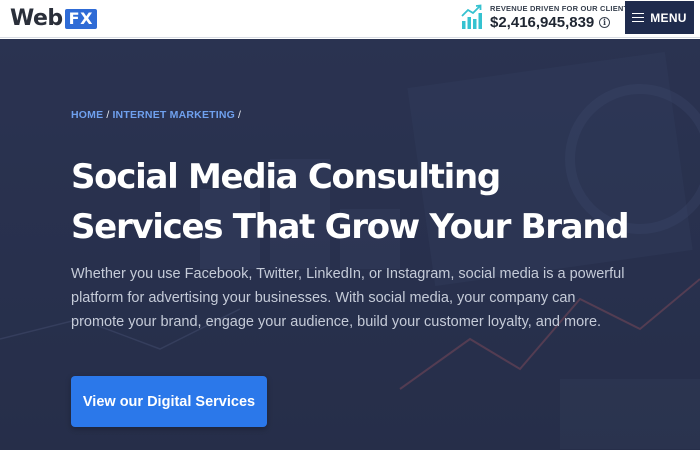 The height and width of the screenshot is (450, 700). I want to click on breadcrumb-internet-marketing-link: INTERNET MARKETING, so click(173, 115).